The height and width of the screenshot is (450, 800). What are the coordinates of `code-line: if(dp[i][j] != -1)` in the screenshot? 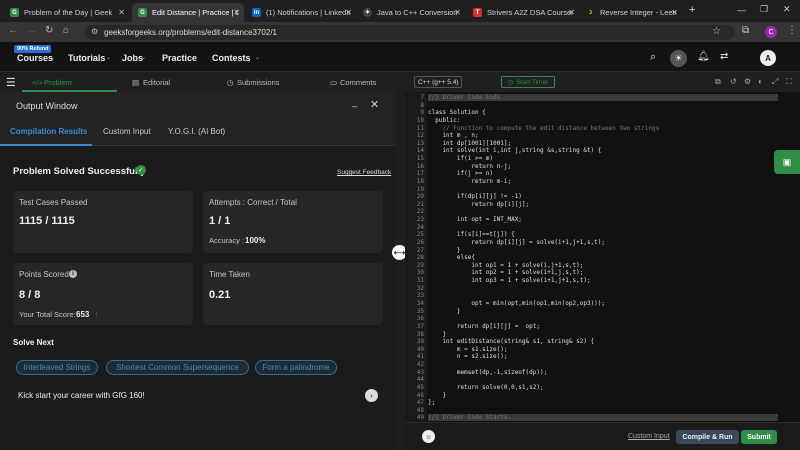 It's located at (475, 196).